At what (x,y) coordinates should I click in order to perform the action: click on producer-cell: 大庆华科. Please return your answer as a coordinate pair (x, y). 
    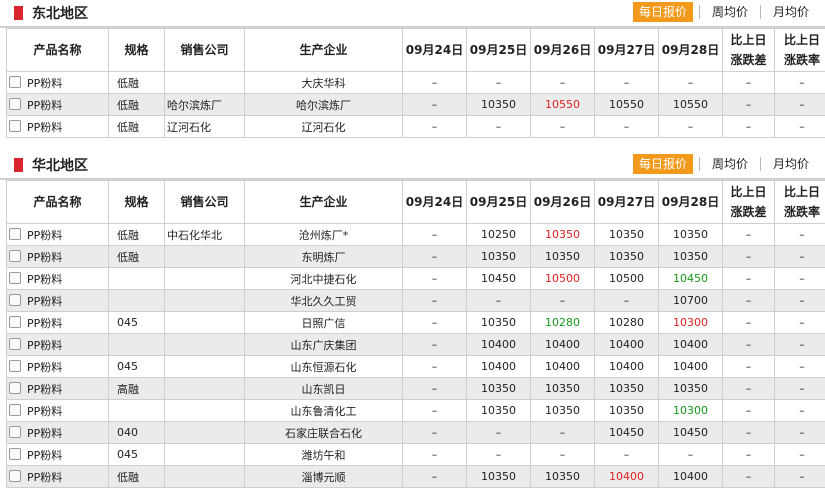
    Looking at the image, I should click on (324, 83).